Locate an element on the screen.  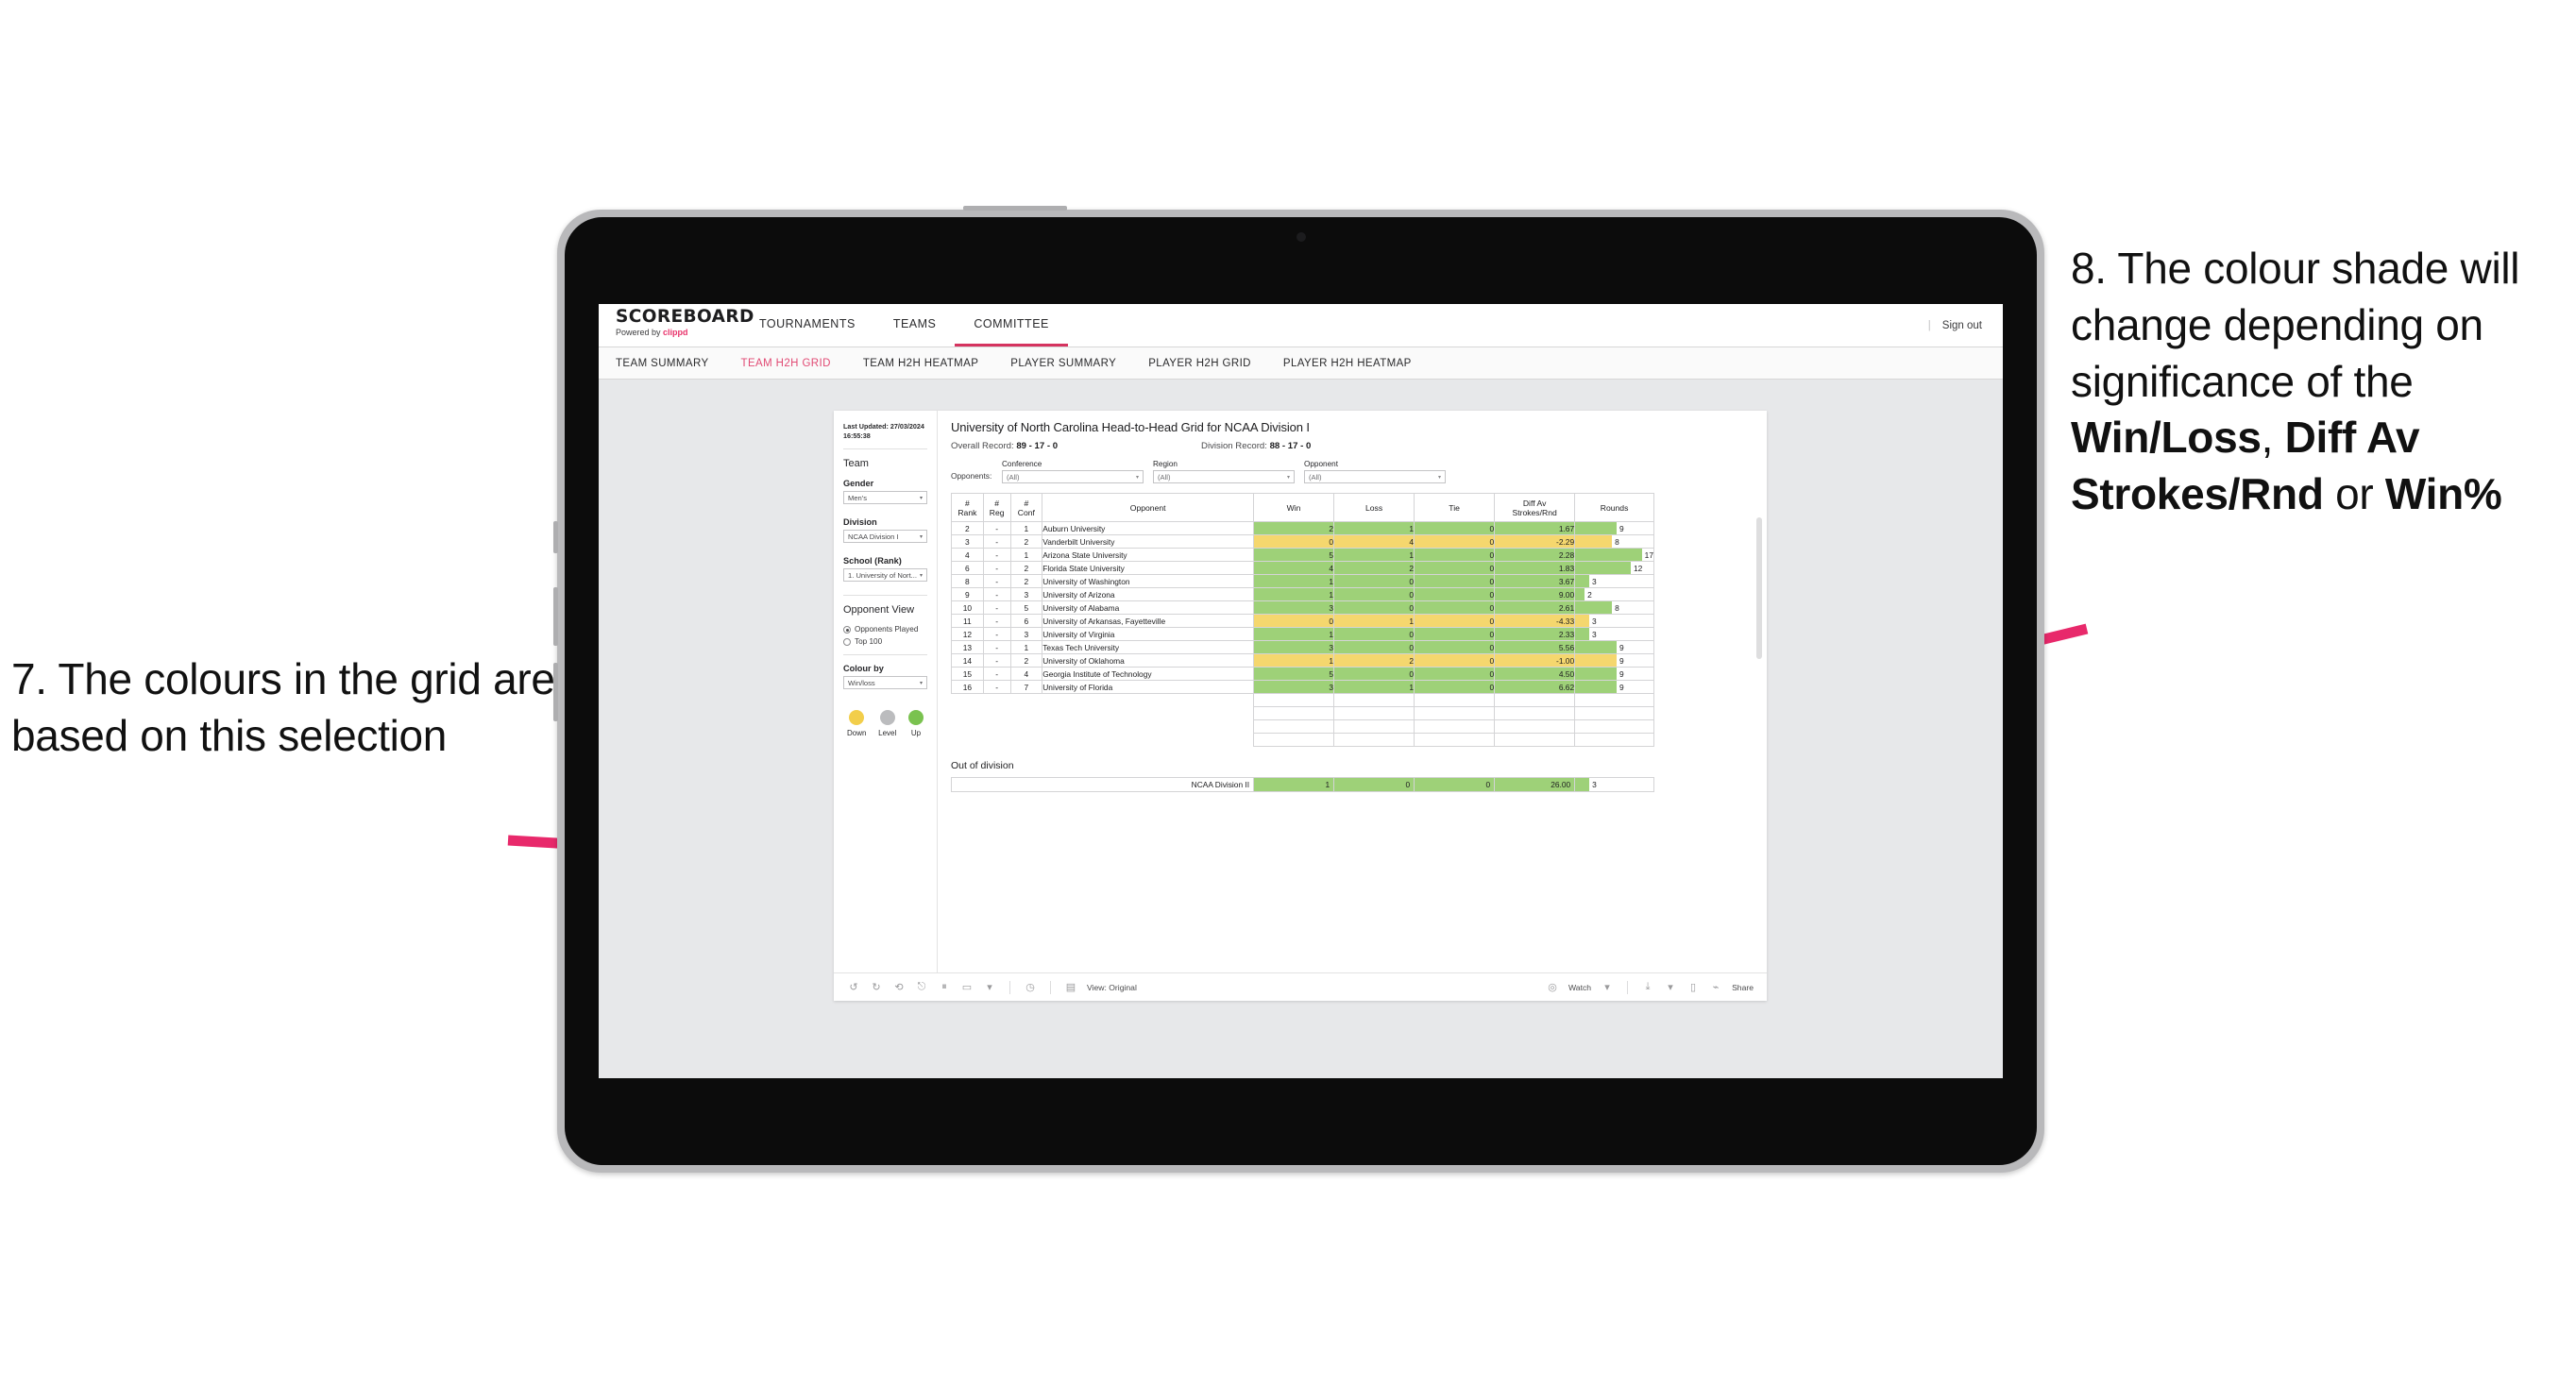
cell-diff: 2.33 is located at coordinates (1535, 634).